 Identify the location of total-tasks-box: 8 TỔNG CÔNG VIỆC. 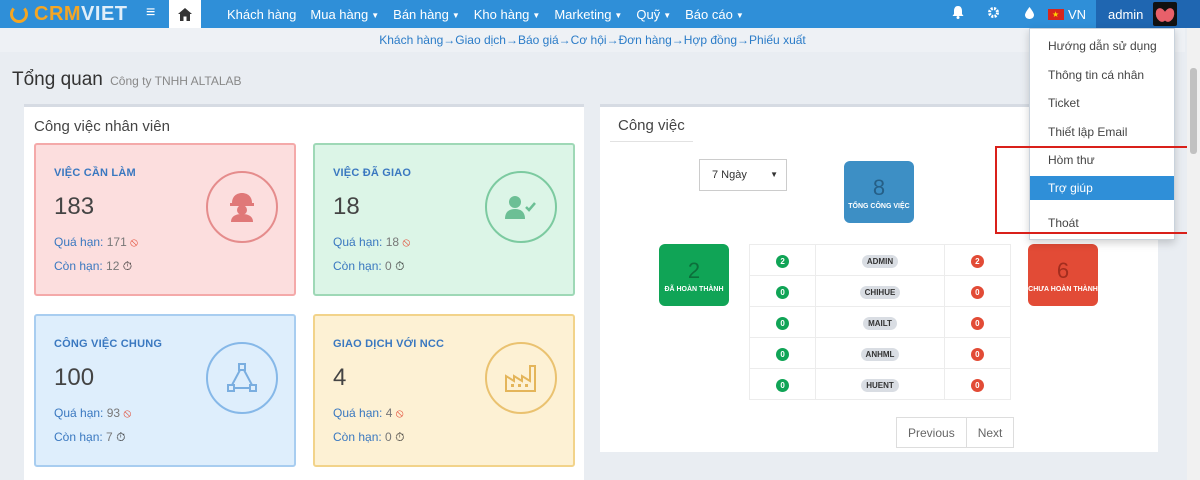
(879, 192).